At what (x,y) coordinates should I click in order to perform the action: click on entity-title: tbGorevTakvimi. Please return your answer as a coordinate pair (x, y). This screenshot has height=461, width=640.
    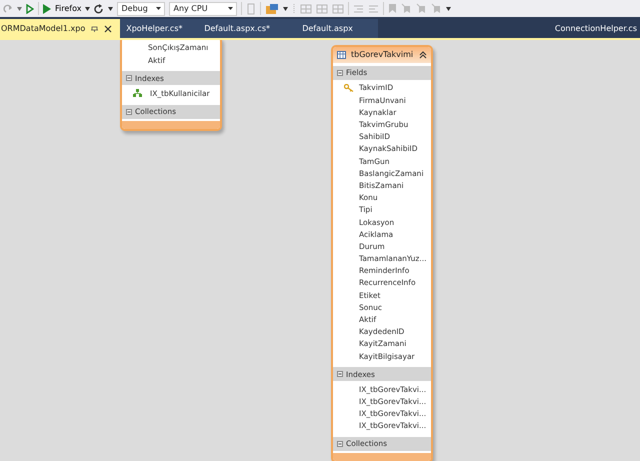
    Looking at the image, I should click on (382, 55).